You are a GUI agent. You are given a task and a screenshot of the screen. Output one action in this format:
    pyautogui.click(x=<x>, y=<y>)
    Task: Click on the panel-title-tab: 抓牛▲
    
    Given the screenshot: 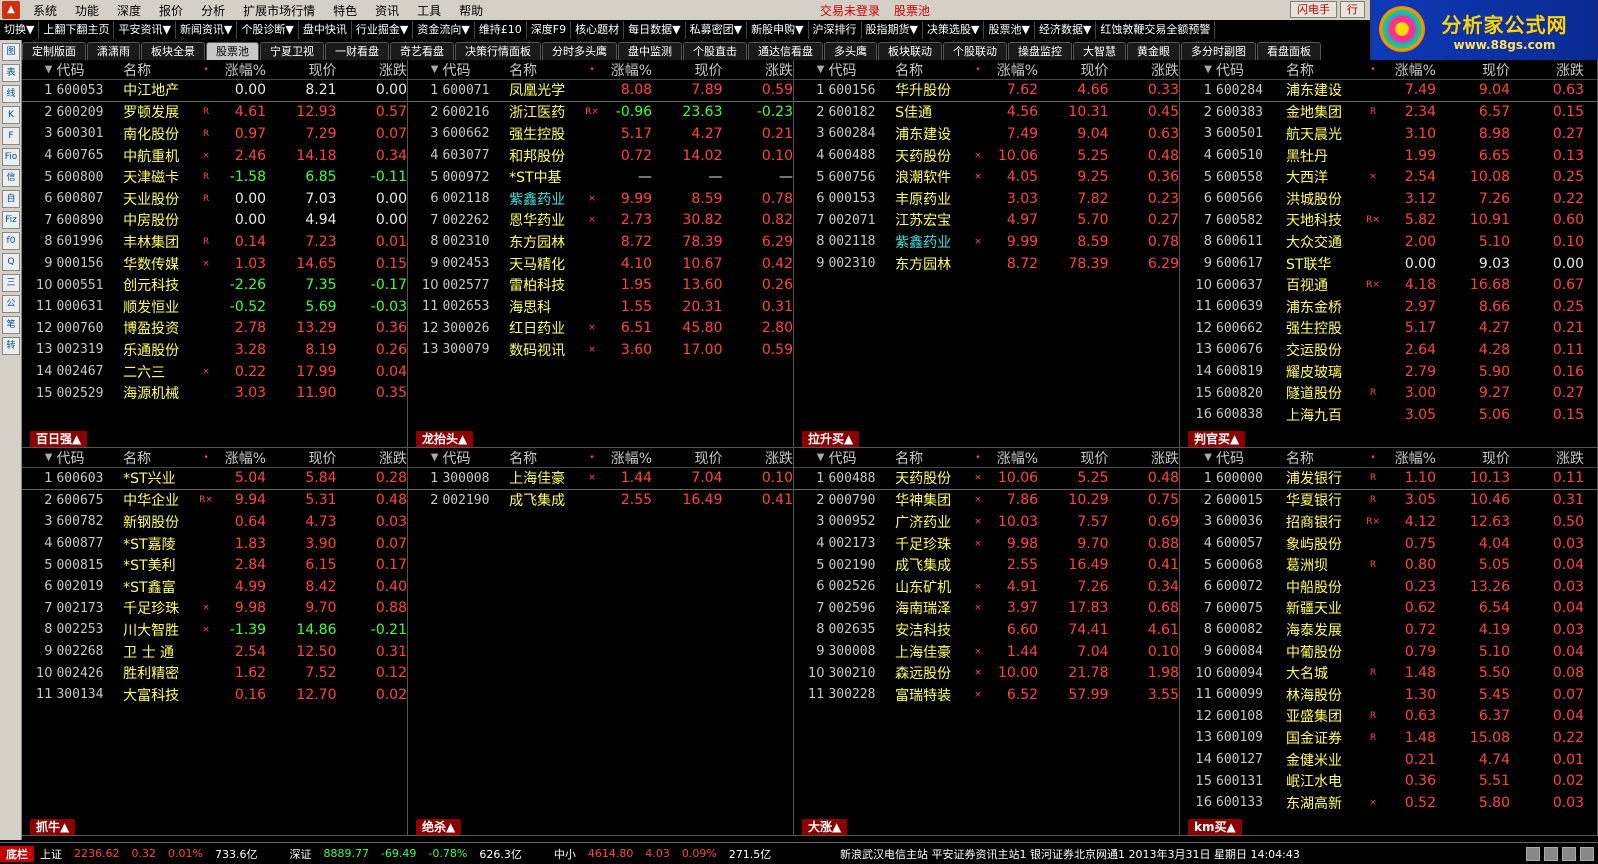 What is the action you would take?
    pyautogui.click(x=53, y=827)
    